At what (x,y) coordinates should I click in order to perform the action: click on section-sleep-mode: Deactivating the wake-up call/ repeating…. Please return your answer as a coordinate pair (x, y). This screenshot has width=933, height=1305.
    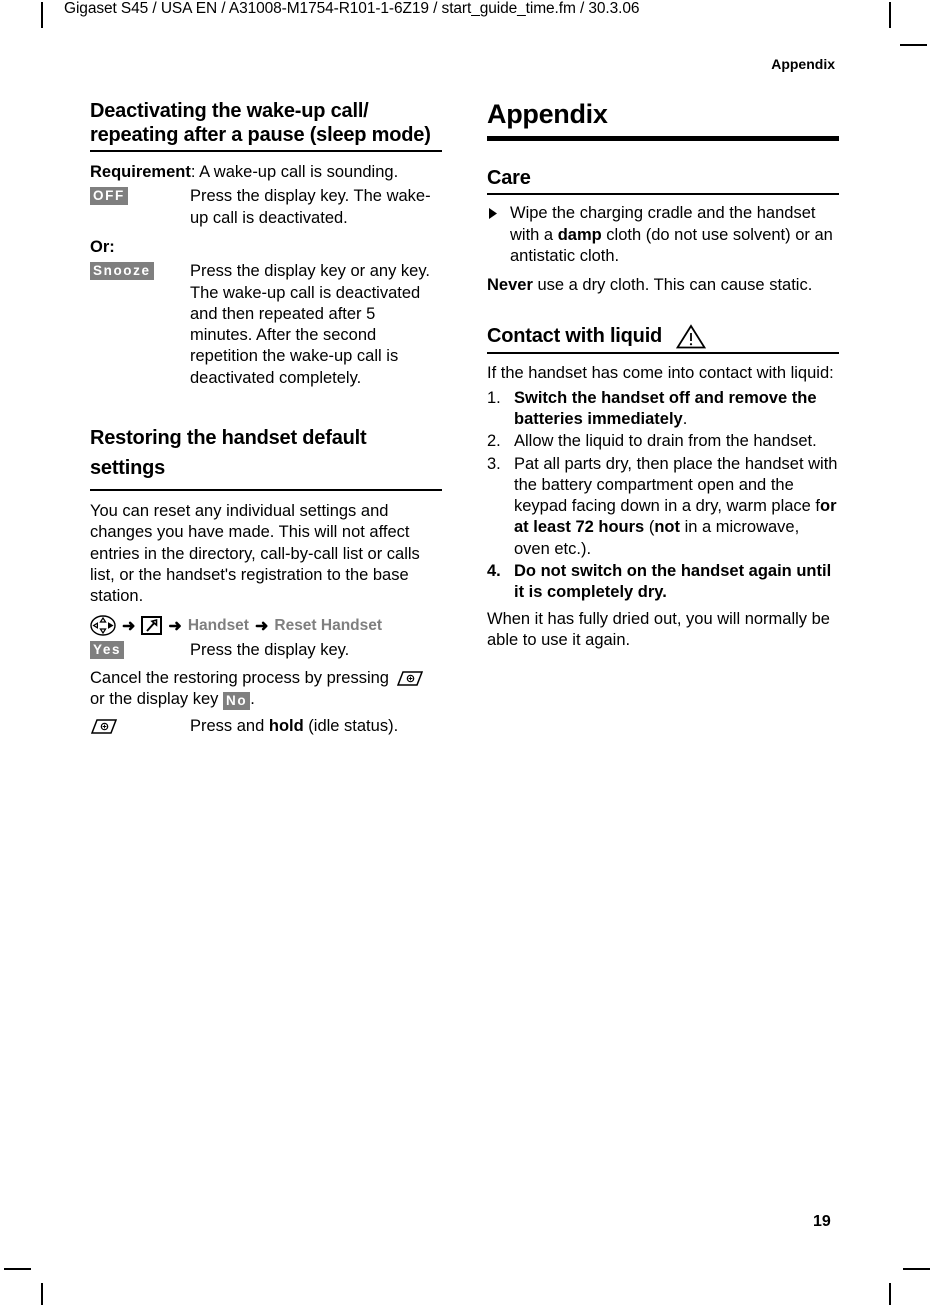
    Looking at the image, I should click on (266, 244).